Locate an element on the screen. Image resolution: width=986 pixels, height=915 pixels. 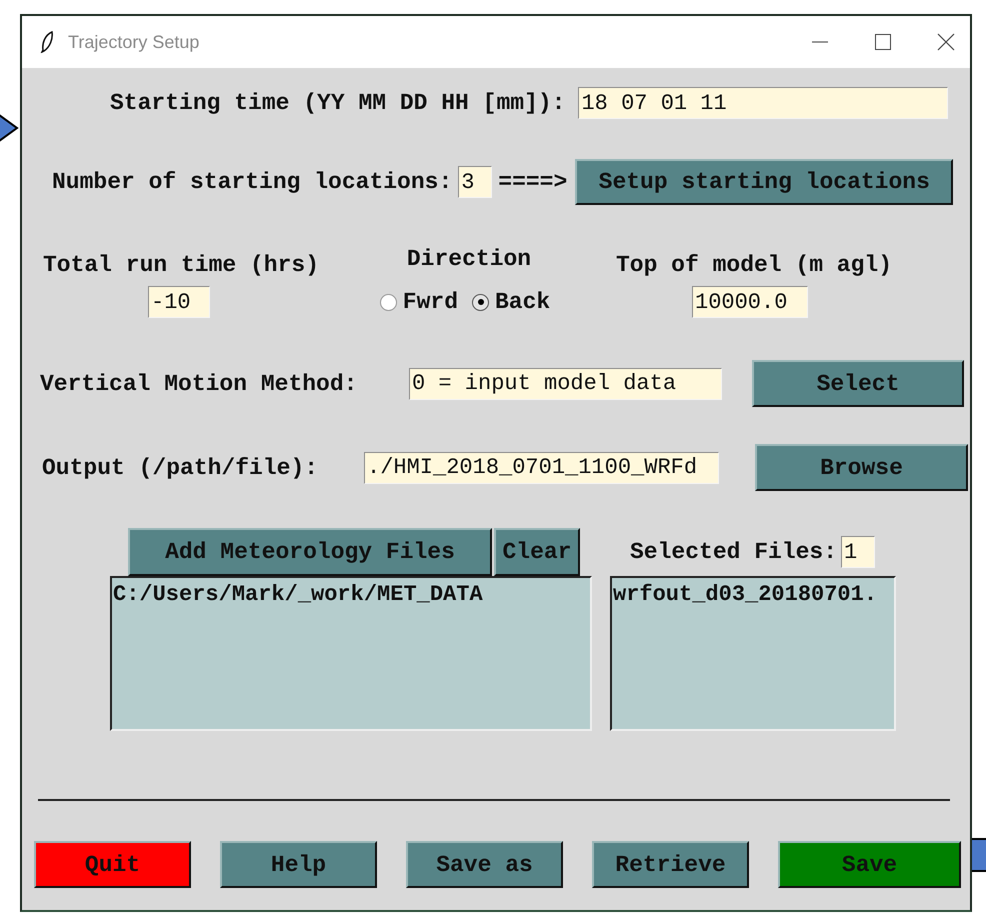
list-item: wrfout_d03_20180701. is located at coordinates (753, 594).